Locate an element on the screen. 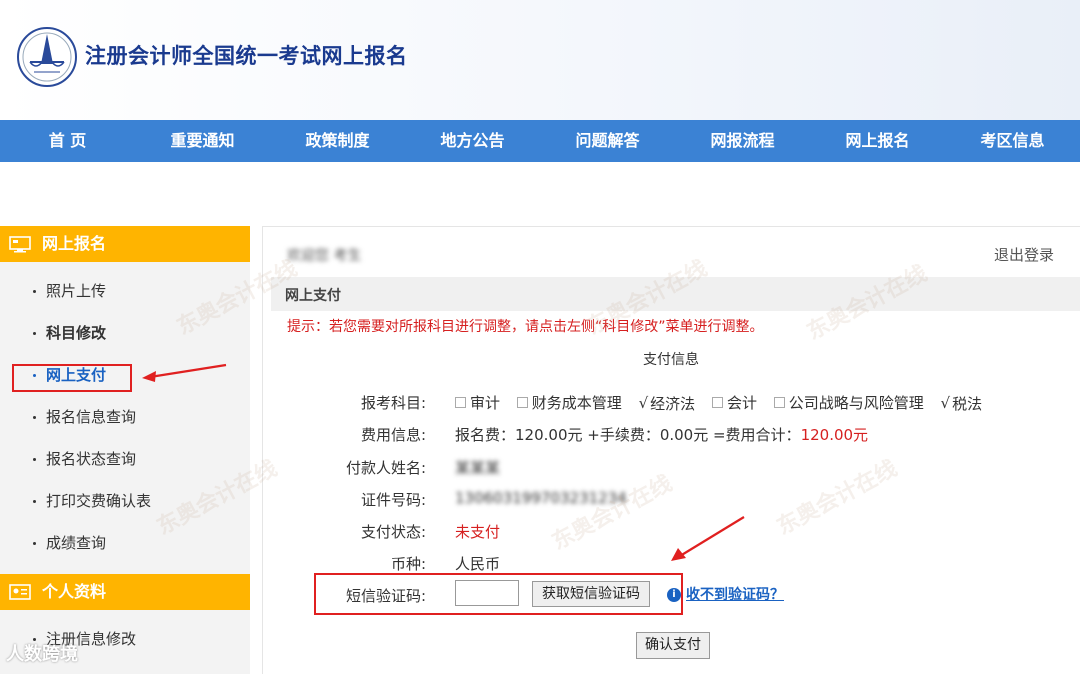  site-title: 注册会计师全国统一考试网上报名 is located at coordinates (246, 56).